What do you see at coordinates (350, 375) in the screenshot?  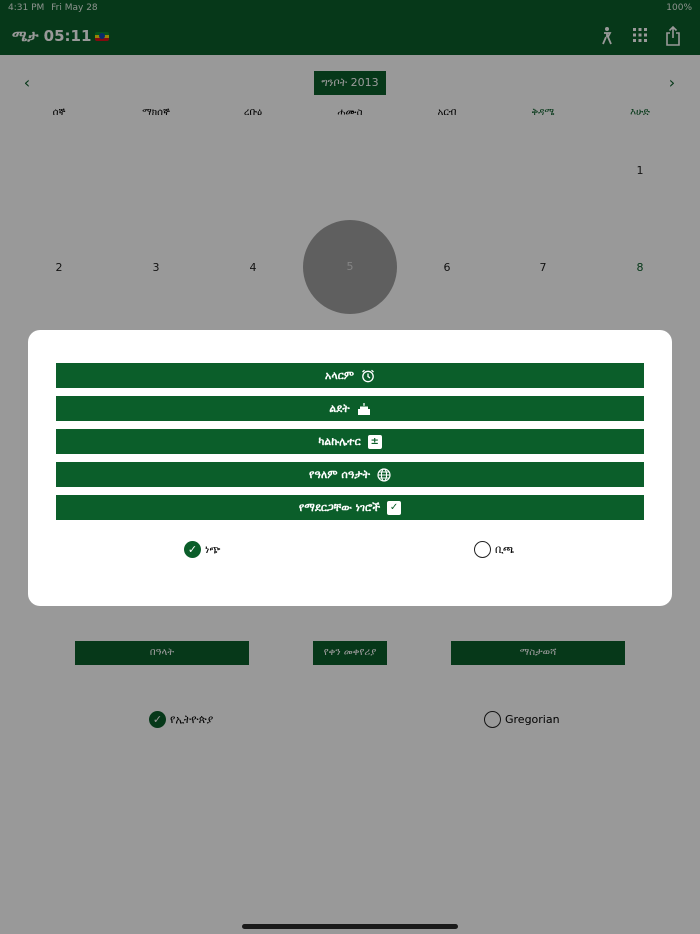 I see `alarm-button: አላርም` at bounding box center [350, 375].